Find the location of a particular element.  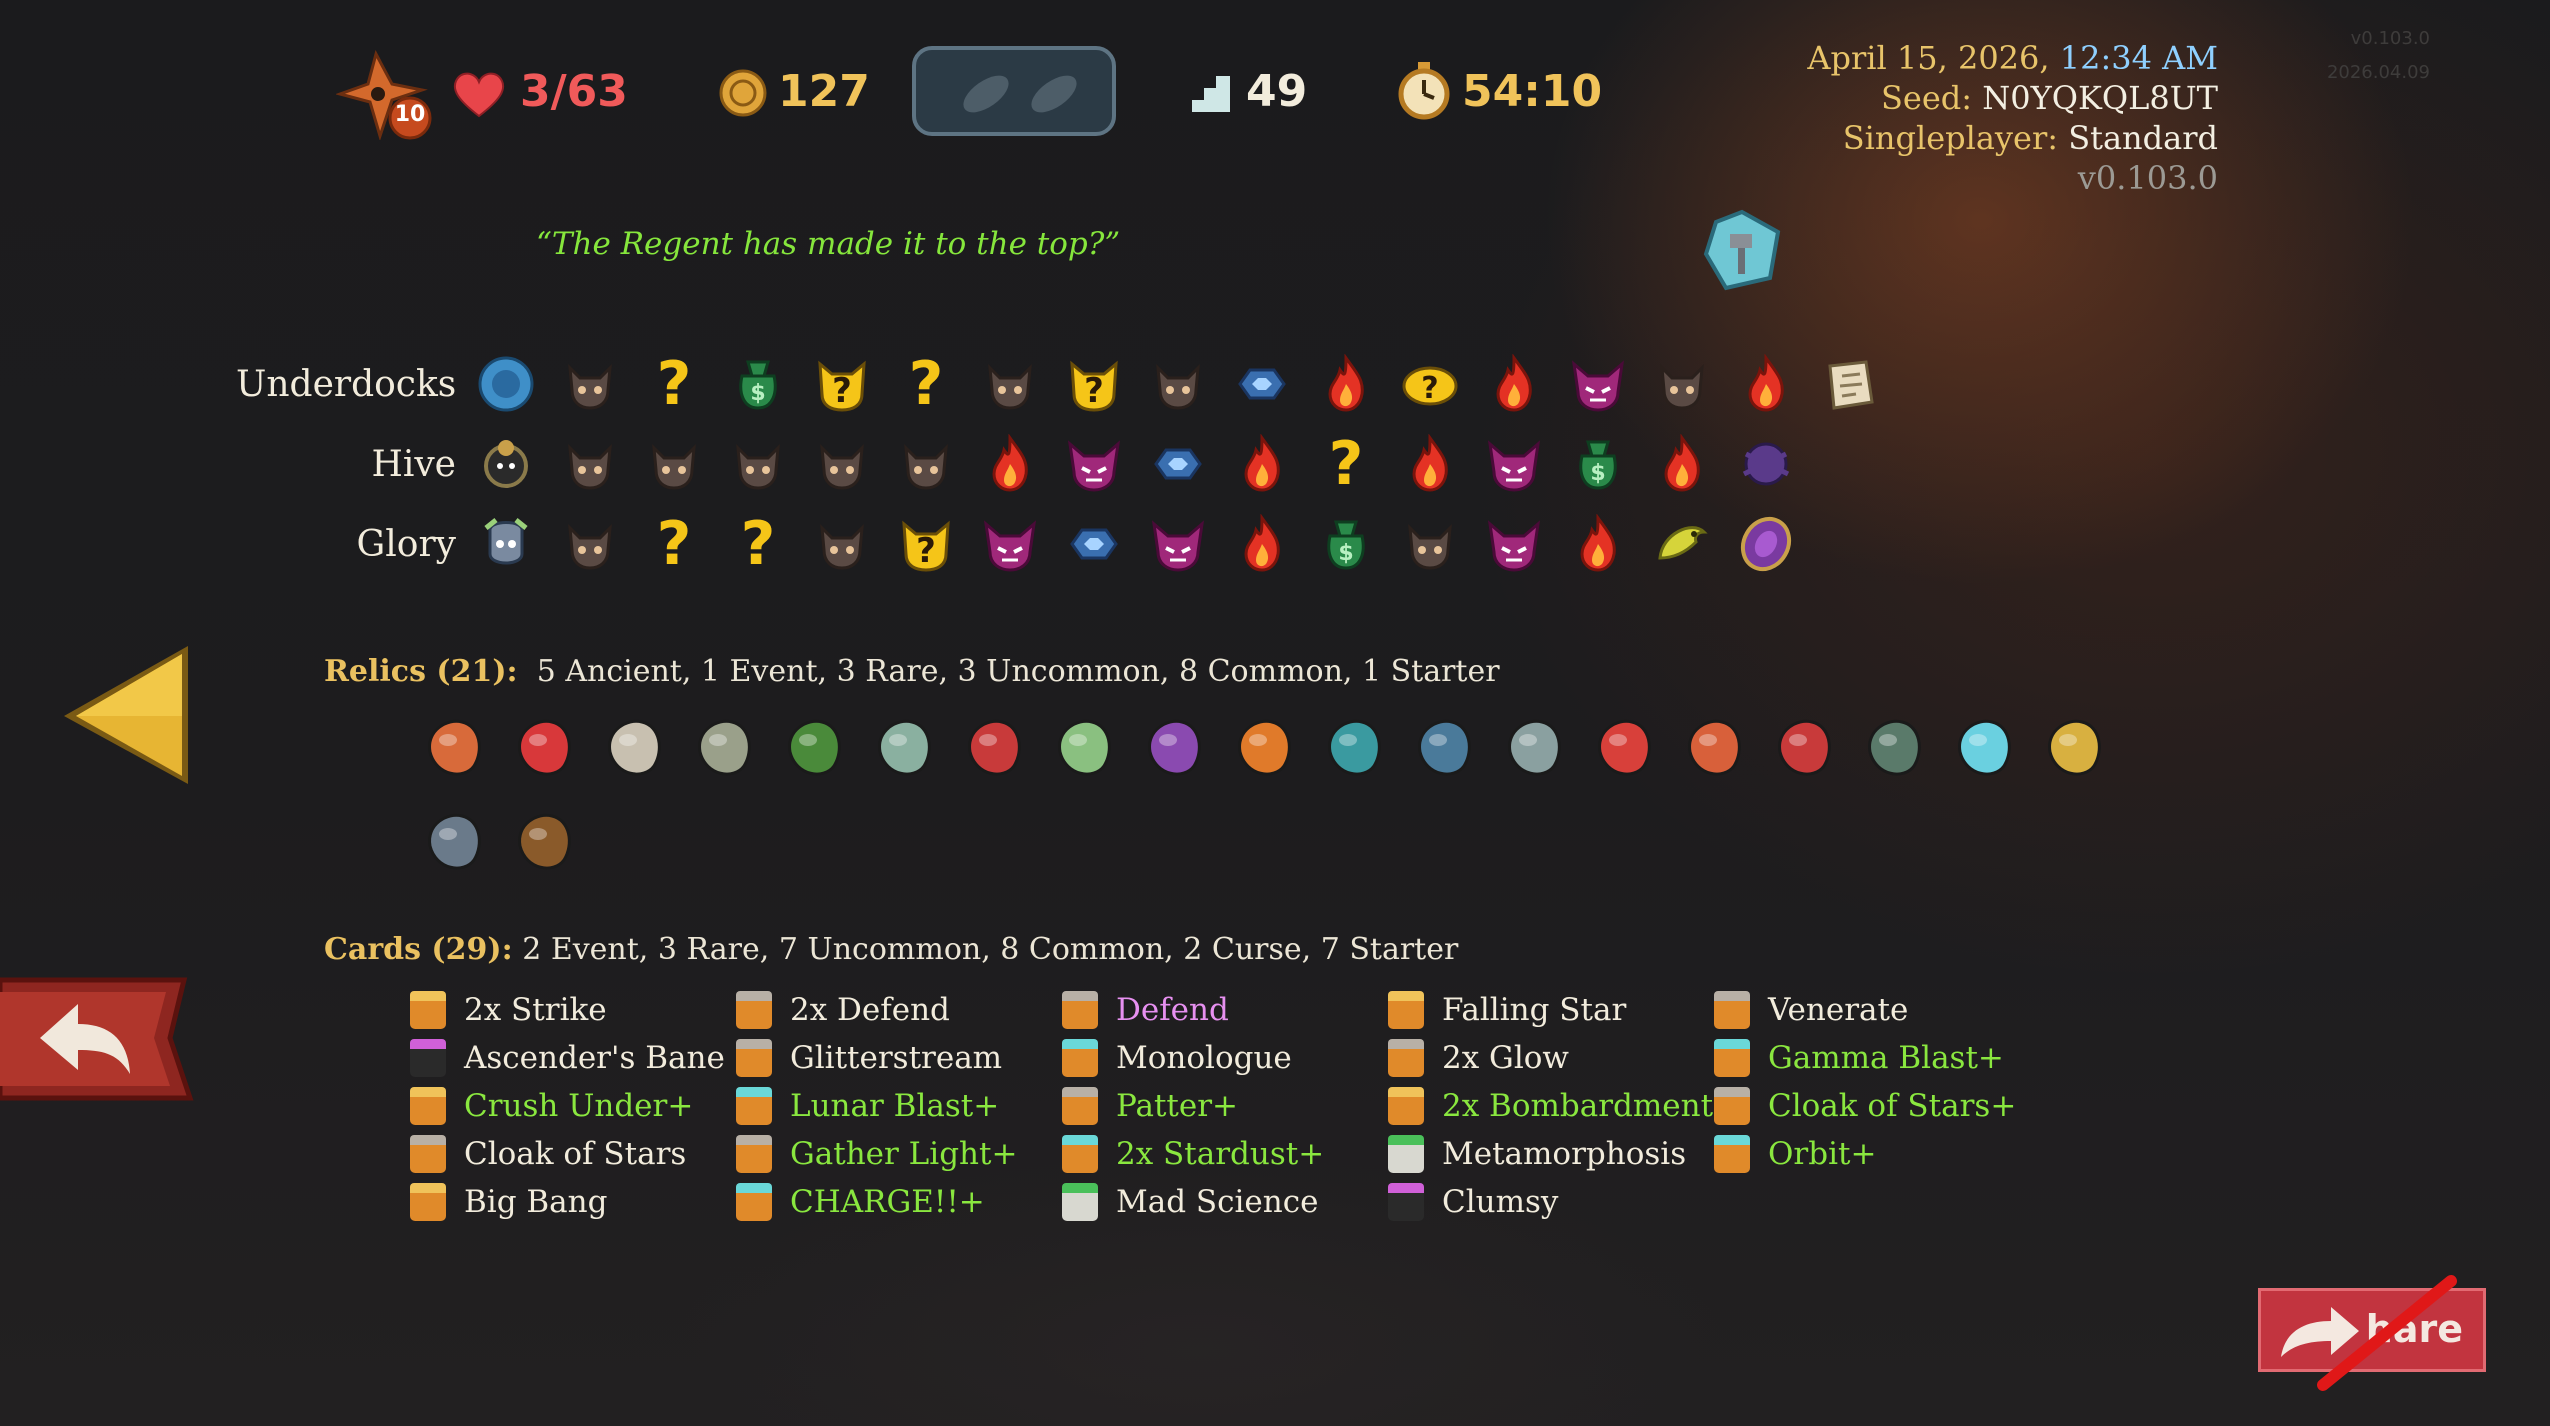

map-node-serpent-icon is located at coordinates (1682, 544).